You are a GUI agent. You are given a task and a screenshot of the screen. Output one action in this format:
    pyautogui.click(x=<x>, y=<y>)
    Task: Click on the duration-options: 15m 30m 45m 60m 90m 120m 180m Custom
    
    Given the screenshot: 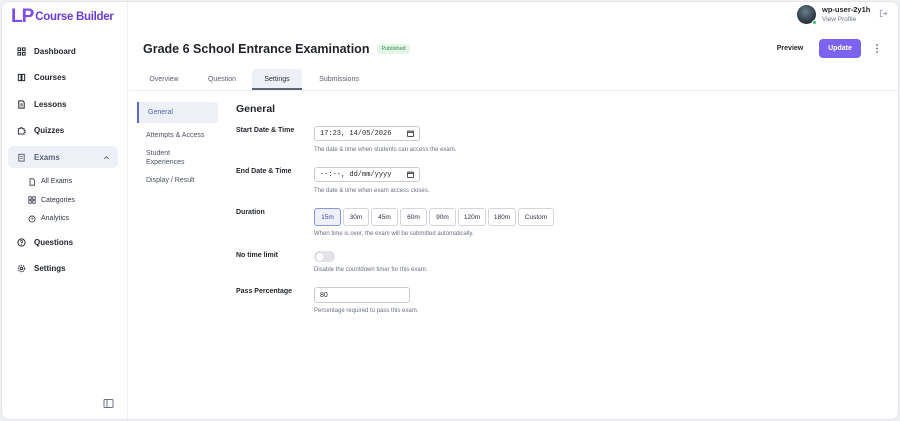 What is the action you would take?
    pyautogui.click(x=434, y=217)
    